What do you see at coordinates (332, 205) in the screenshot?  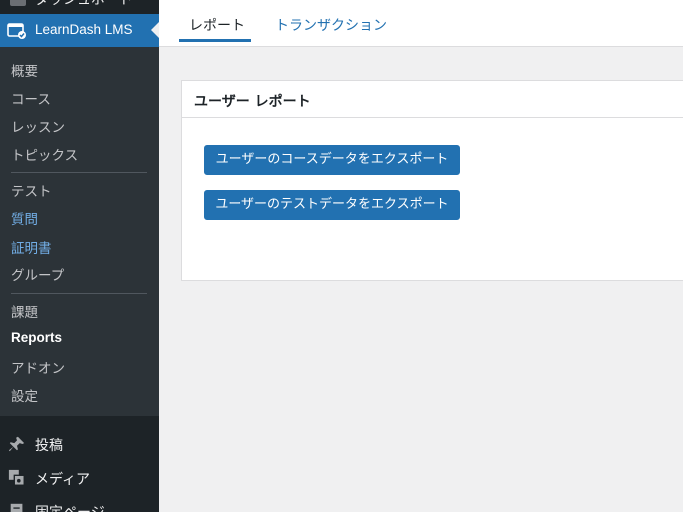 I see `export-quiz-data-button: ユーザーのテストデータをエクスポート` at bounding box center [332, 205].